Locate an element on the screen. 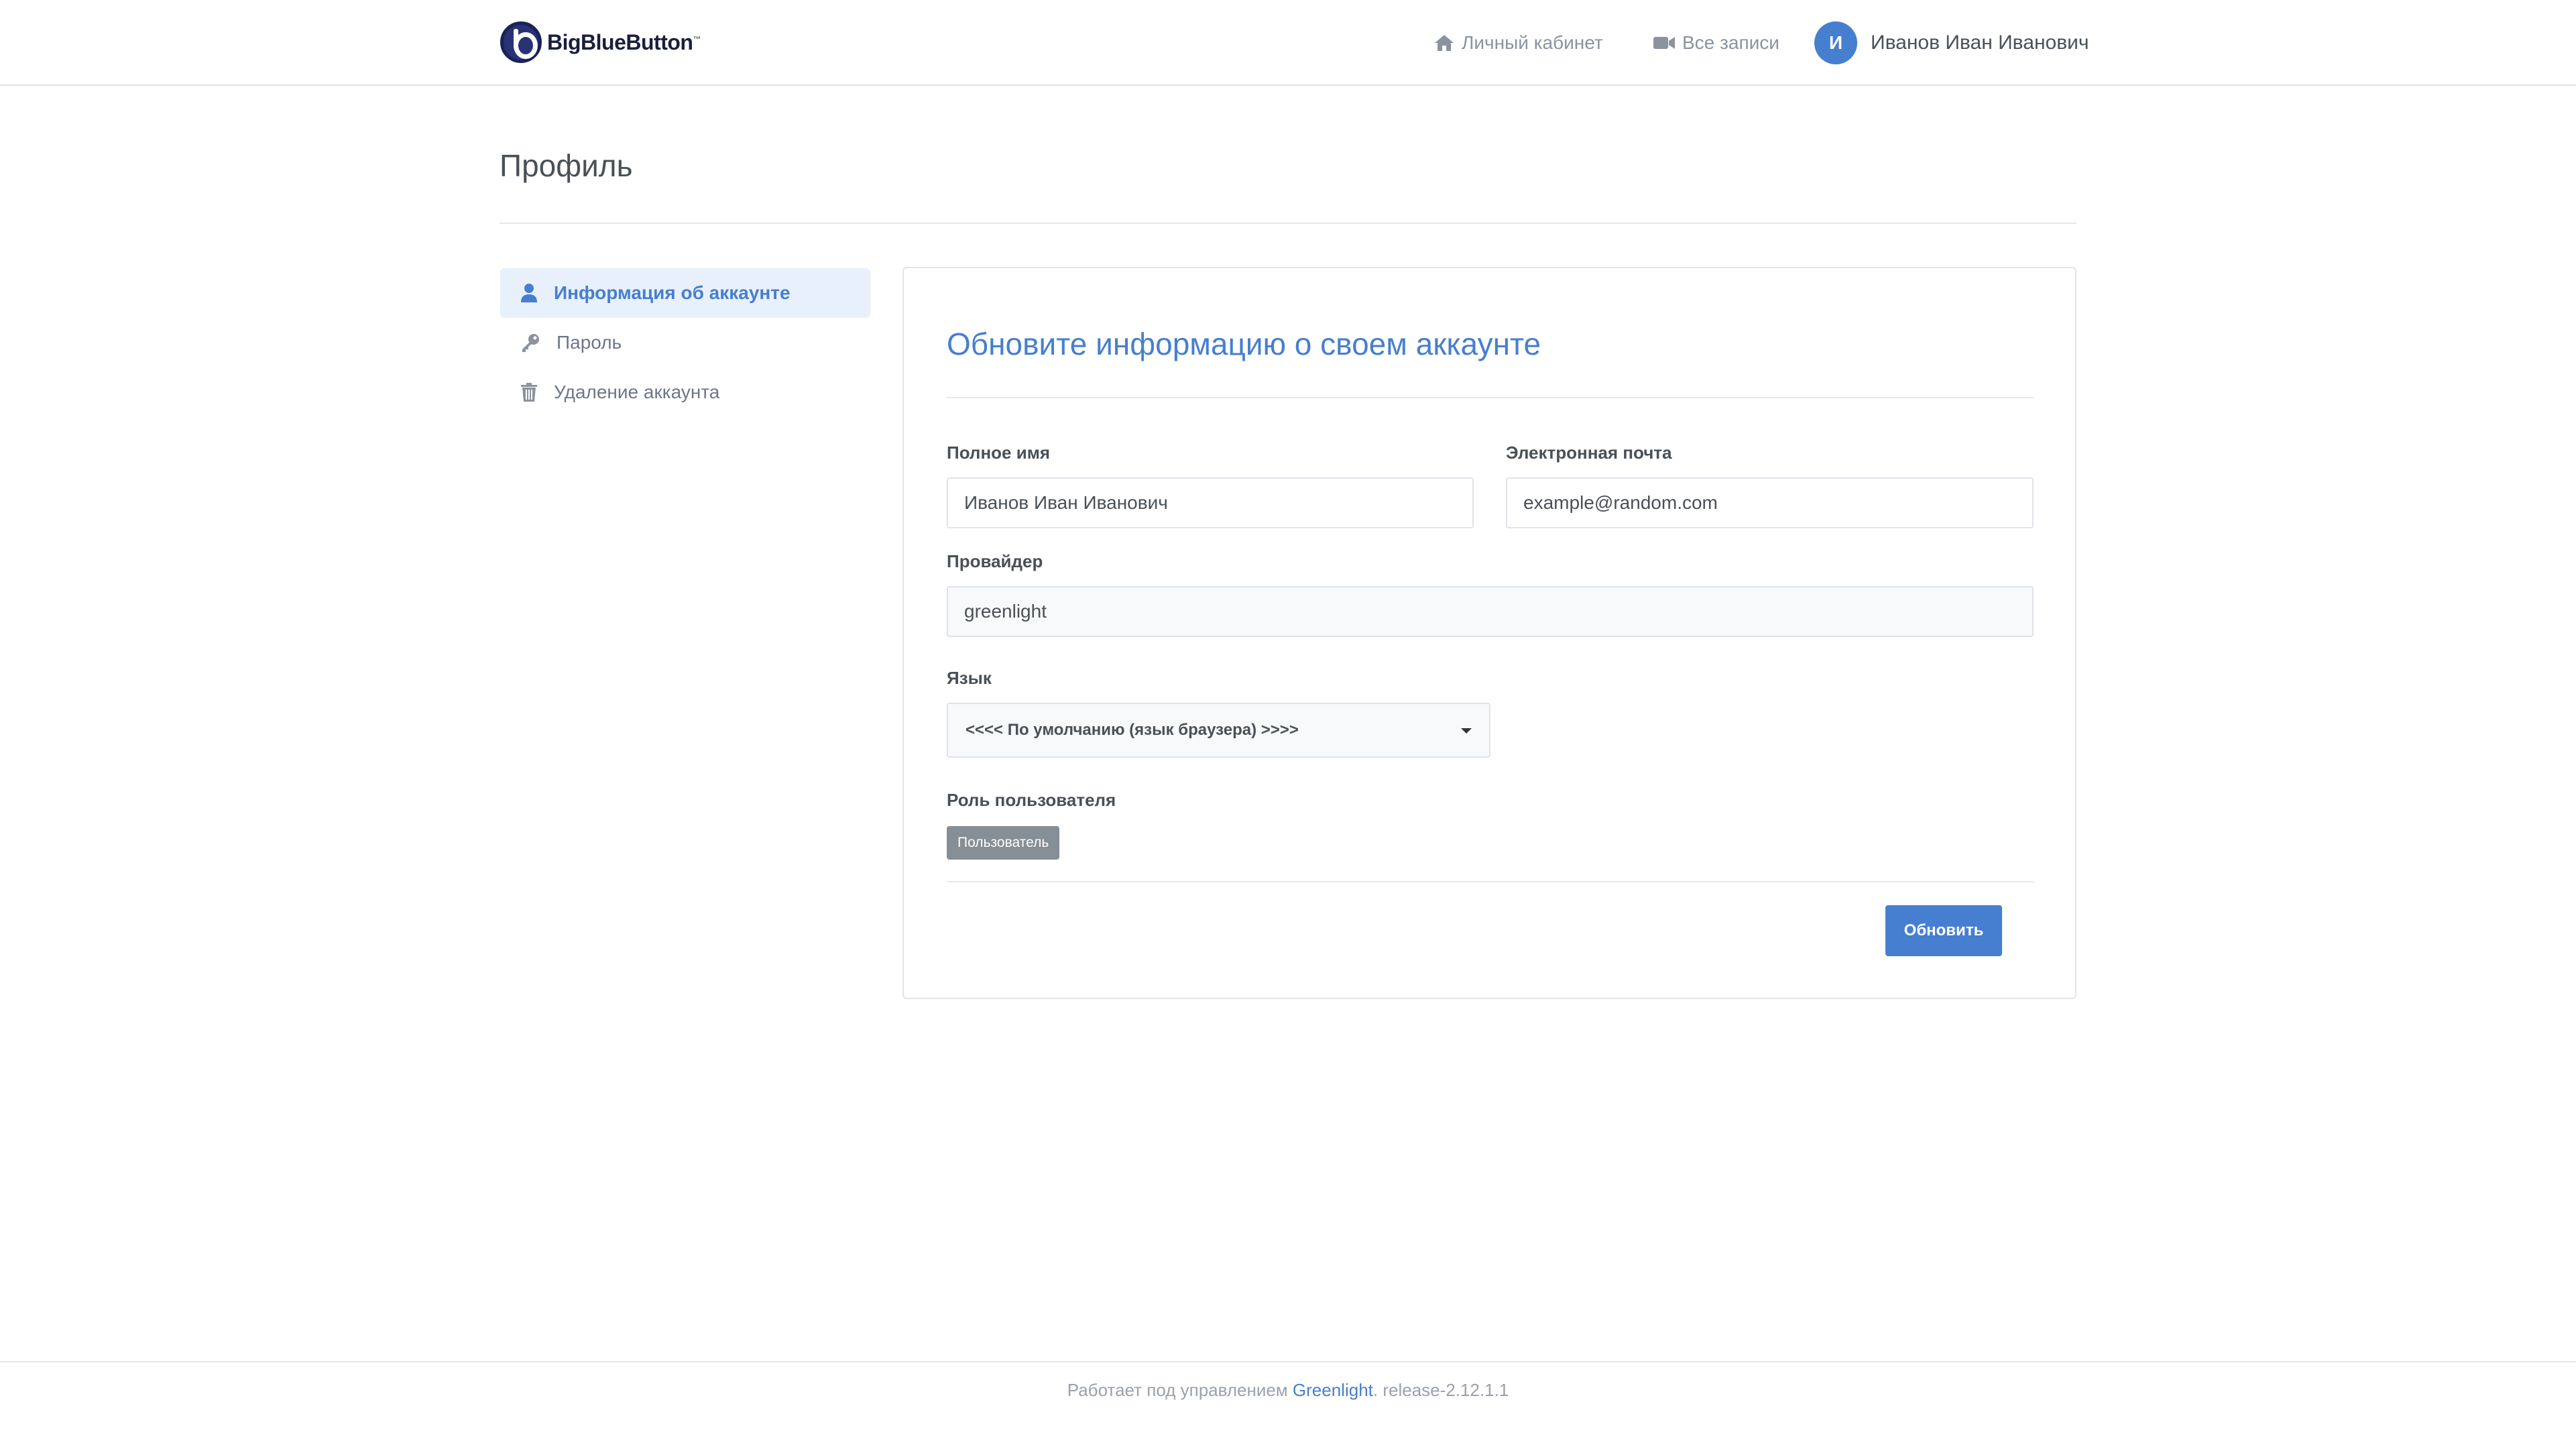 The image size is (2576, 1449). language-select-value: <<<< По умолчанию (язык браузера) >>>> is located at coordinates (1132, 730).